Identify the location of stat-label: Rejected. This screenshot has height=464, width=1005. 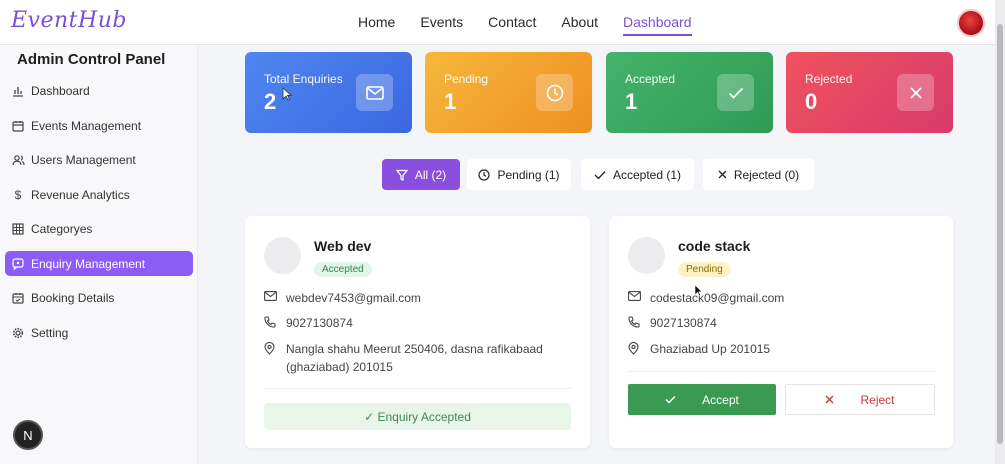
(829, 79).